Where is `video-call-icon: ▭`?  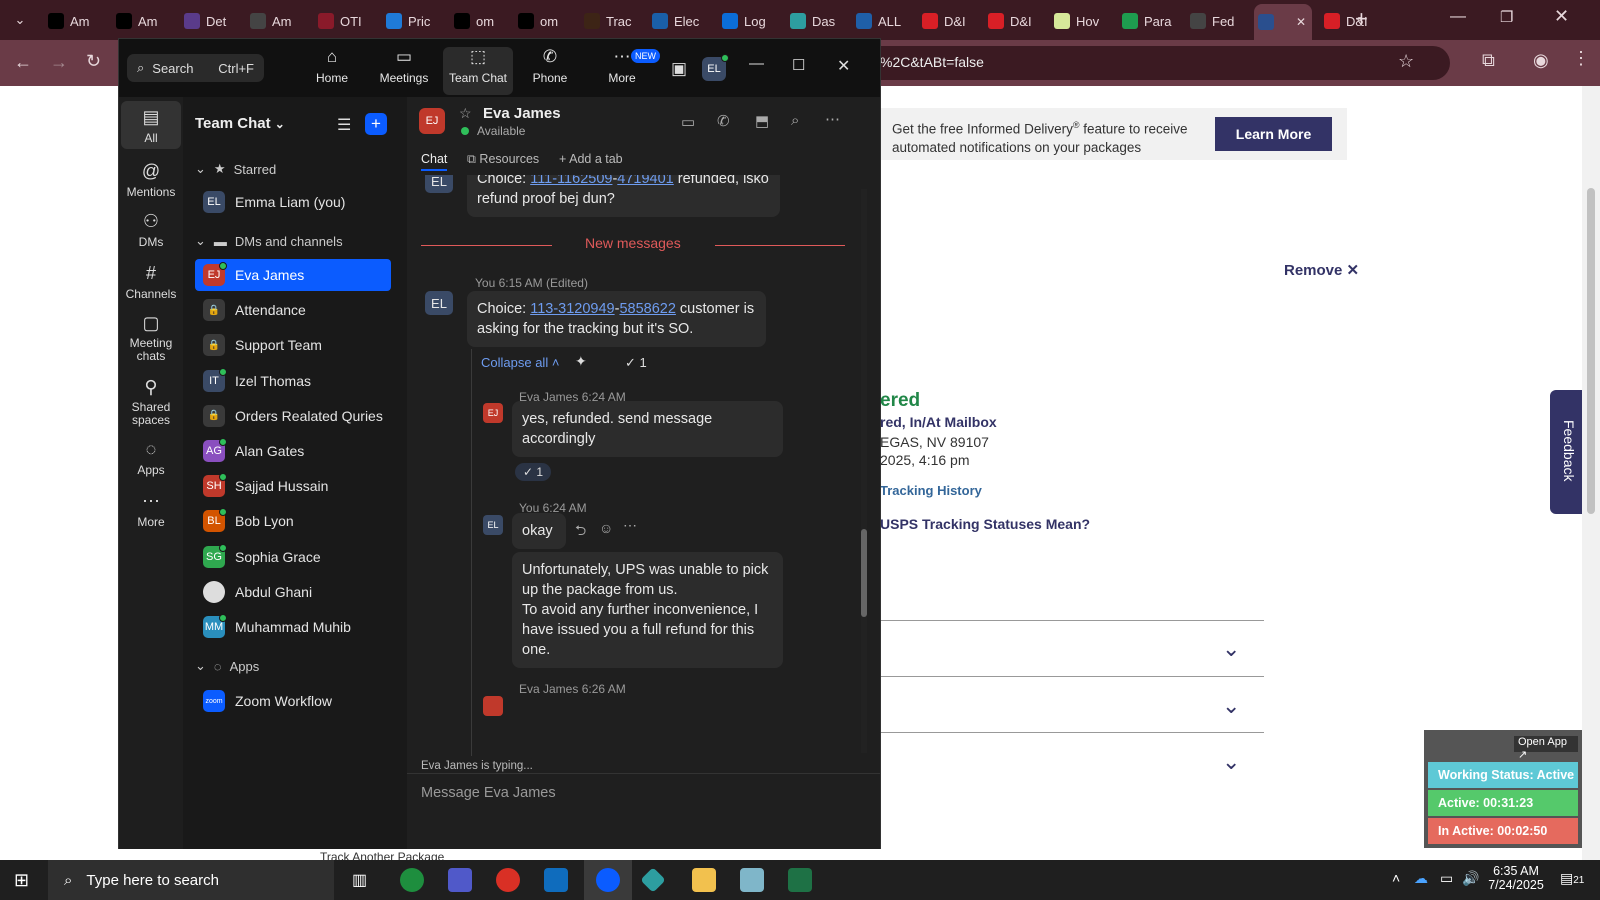
video-call-icon: ▭ is located at coordinates (688, 122).